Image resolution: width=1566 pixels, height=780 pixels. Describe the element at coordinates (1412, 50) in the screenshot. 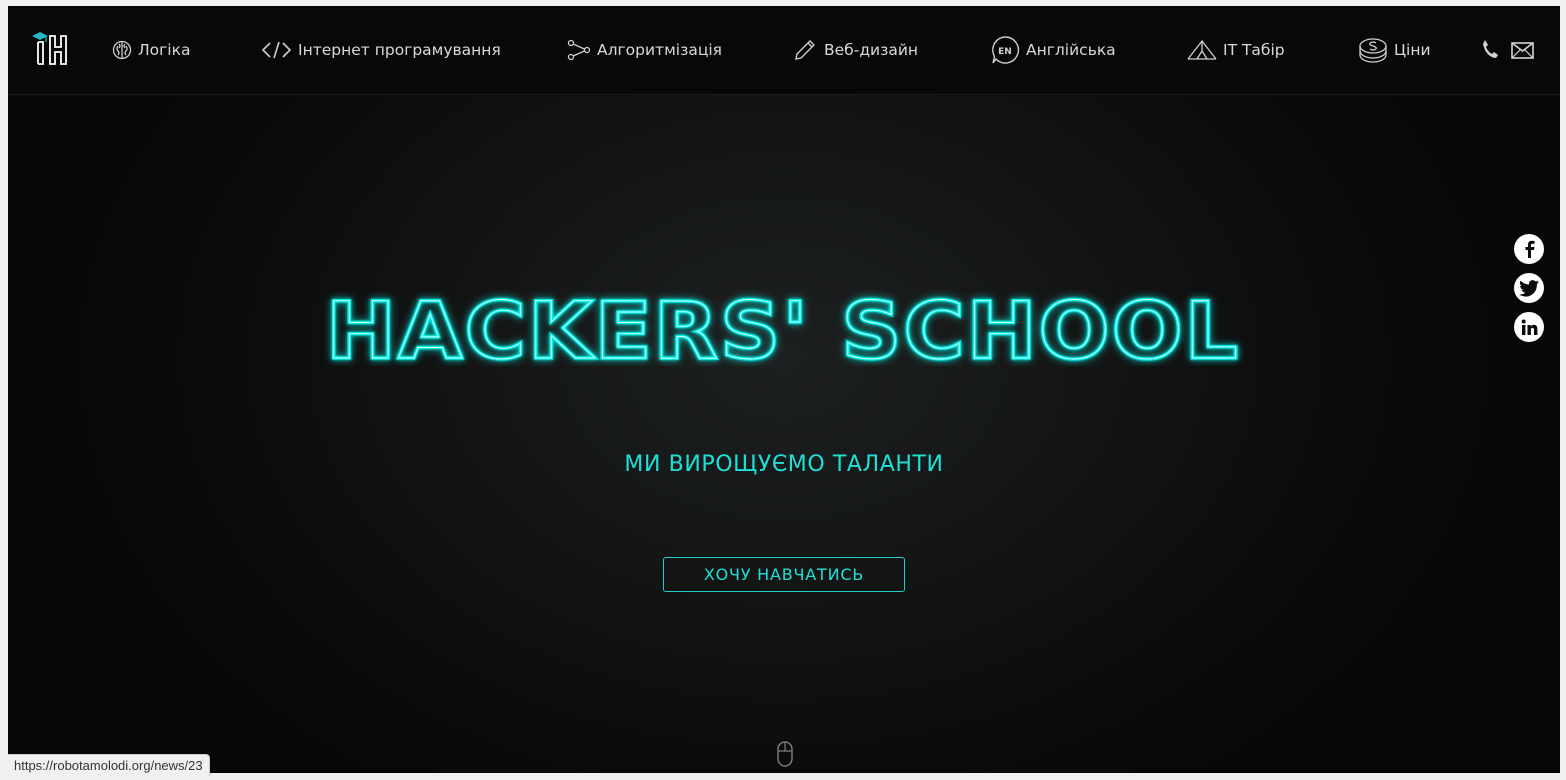

I see `nav-item-label: Ціни` at that location.